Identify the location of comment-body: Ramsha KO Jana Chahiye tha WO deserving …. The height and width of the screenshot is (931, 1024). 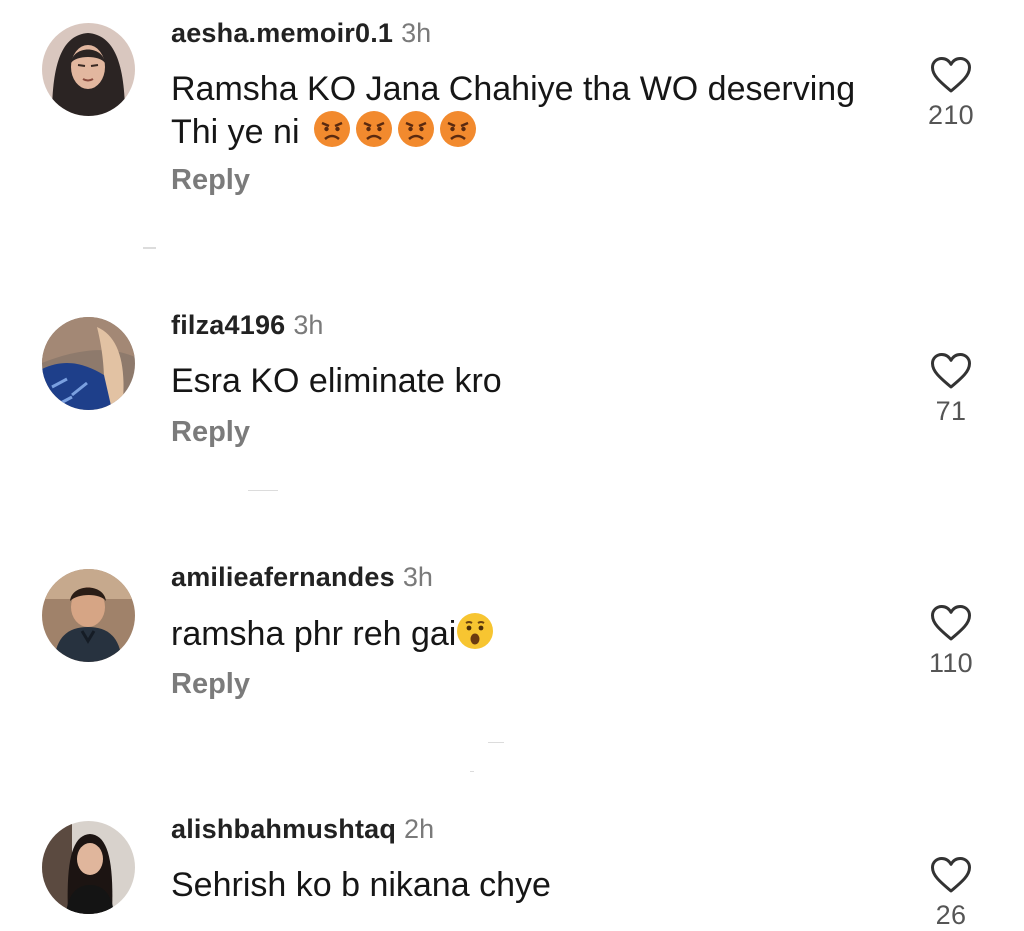
(513, 110).